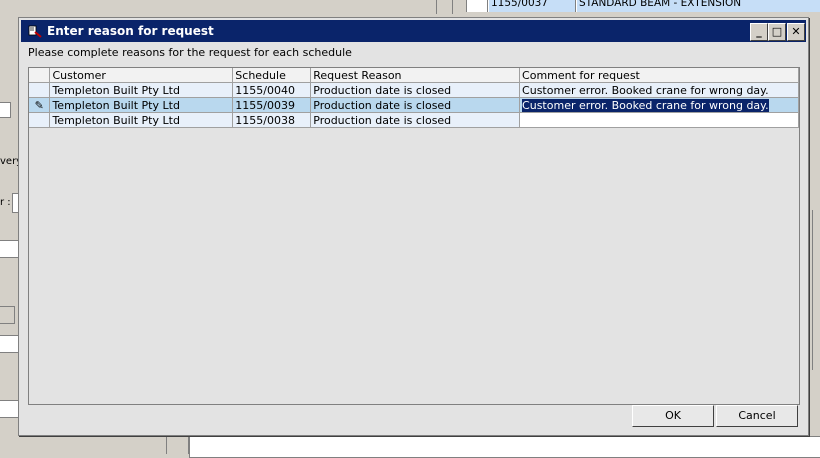 This screenshot has height=458, width=820. Describe the element at coordinates (272, 120) in the screenshot. I see `schedule-cell: 1155/0038` at that location.